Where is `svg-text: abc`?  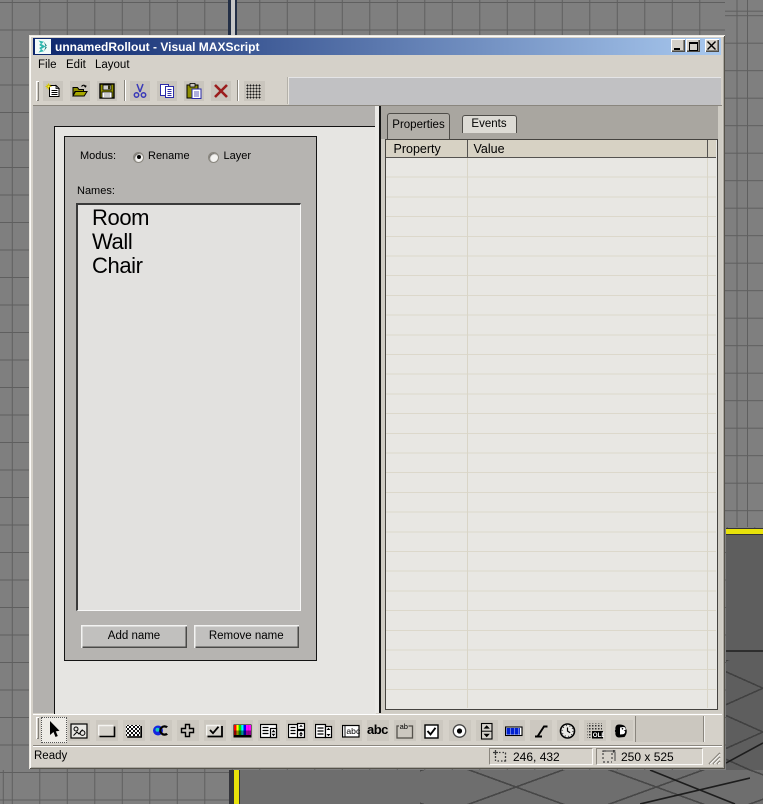
svg-text: abc is located at coordinates (353, 731).